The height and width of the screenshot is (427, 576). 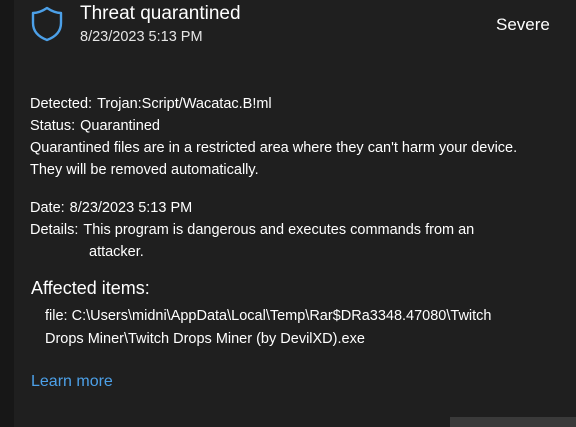 What do you see at coordinates (7, 213) in the screenshot?
I see `left-panel-strip` at bounding box center [7, 213].